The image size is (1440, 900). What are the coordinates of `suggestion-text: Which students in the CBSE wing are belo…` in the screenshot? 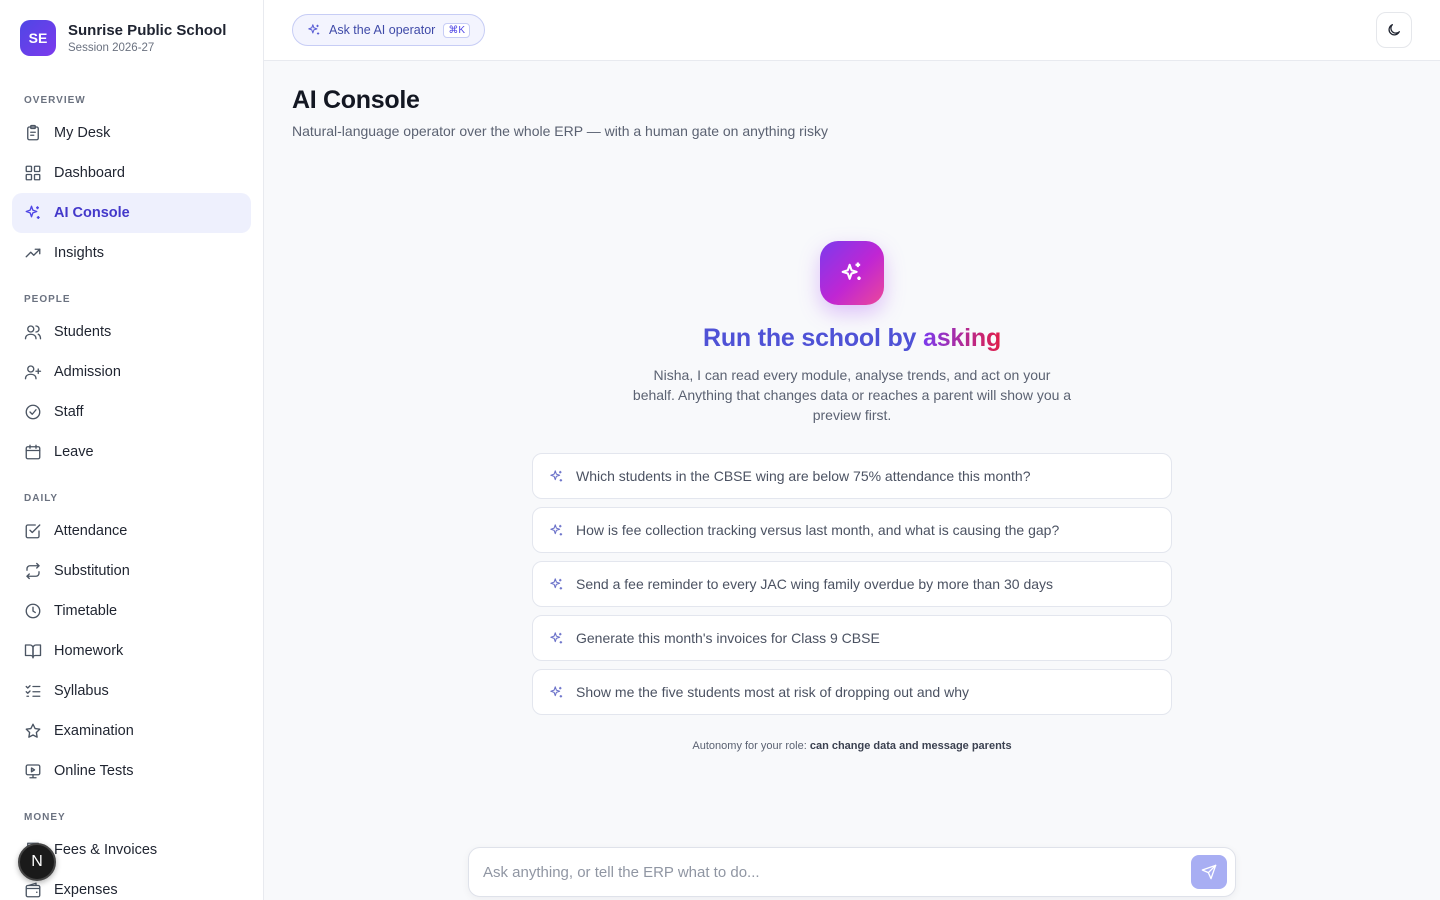 It's located at (803, 476).